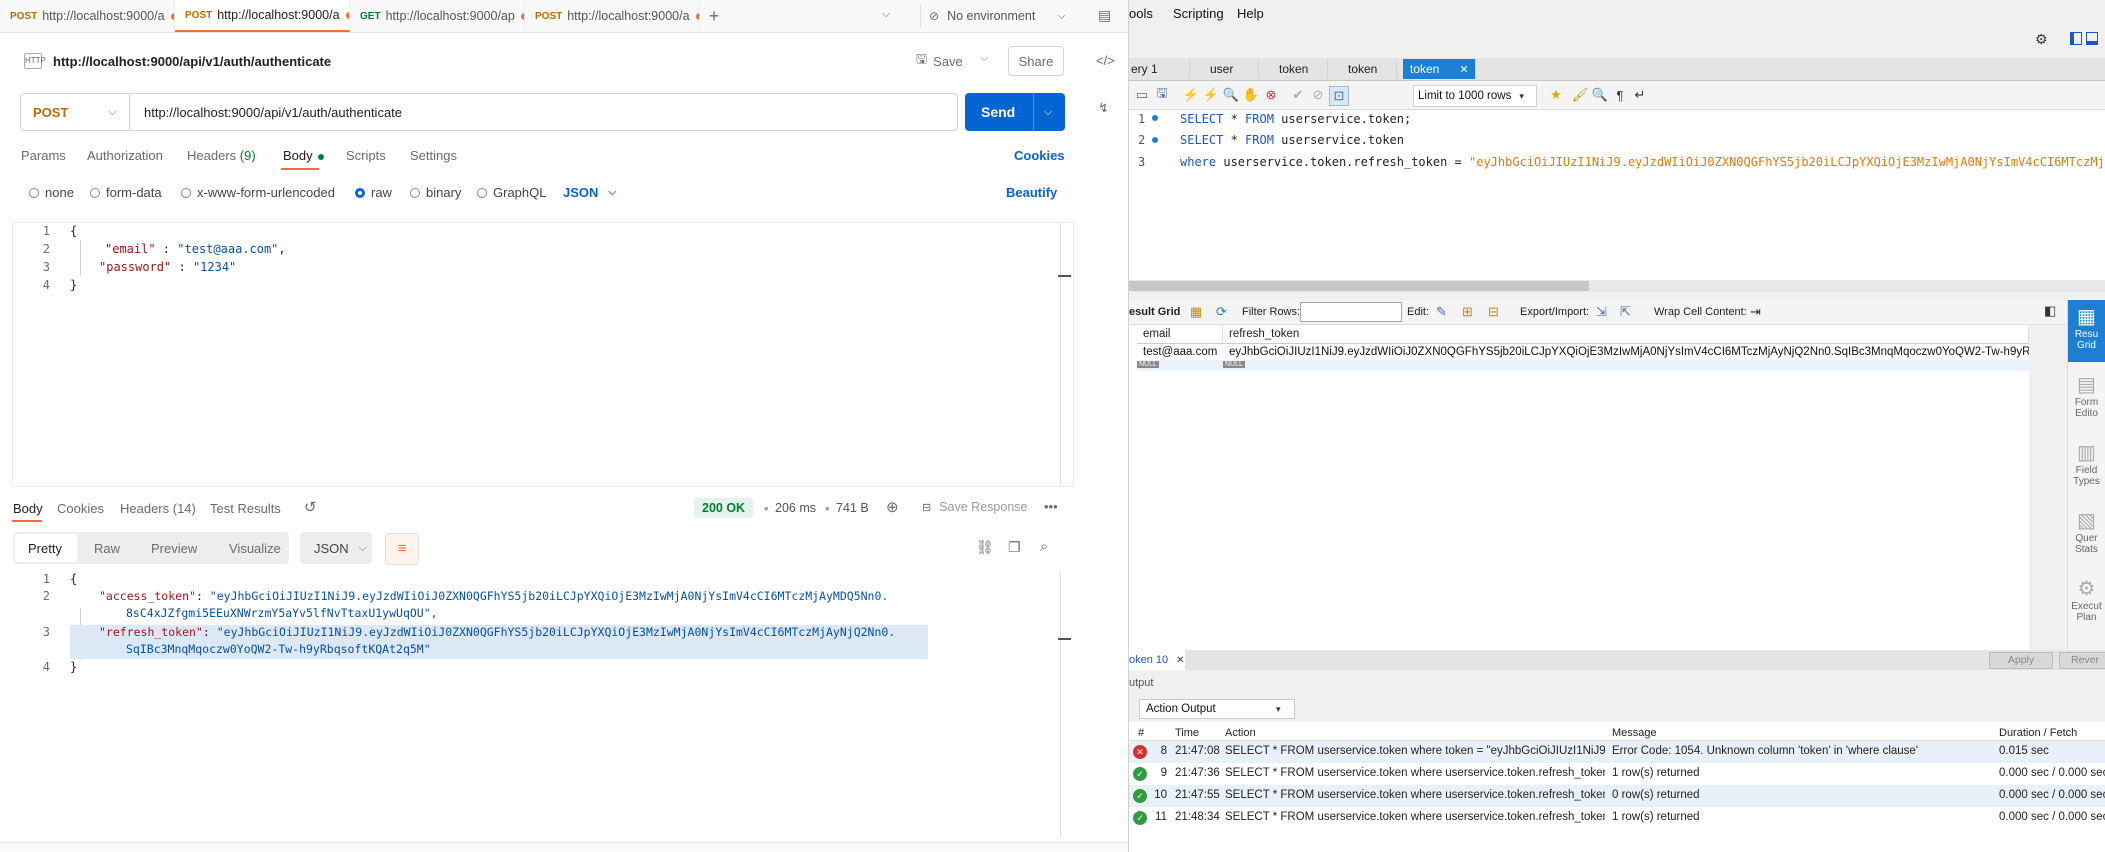  I want to click on menu-tools: ools, so click(1141, 13).